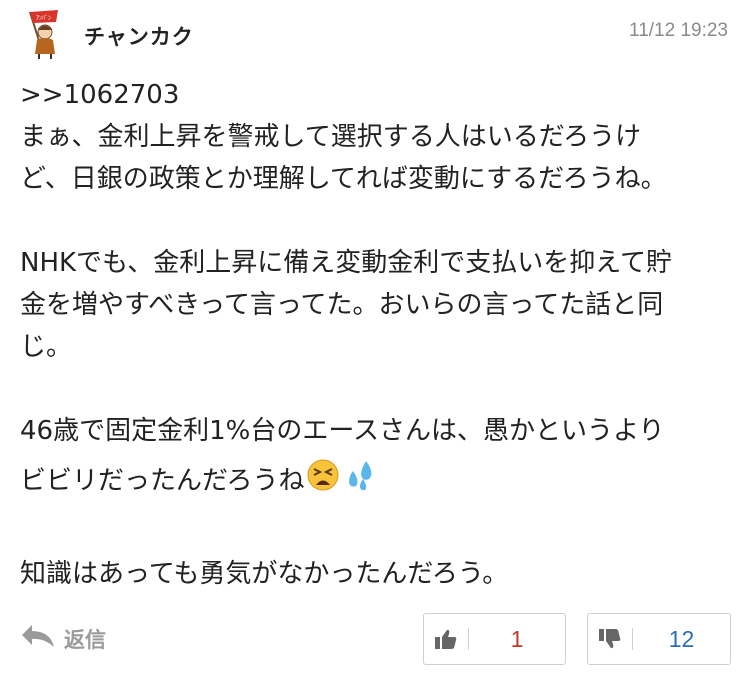 This screenshot has width=750, height=679. I want to click on comment-line-text: ビビリだったんだろうね, so click(162, 481).